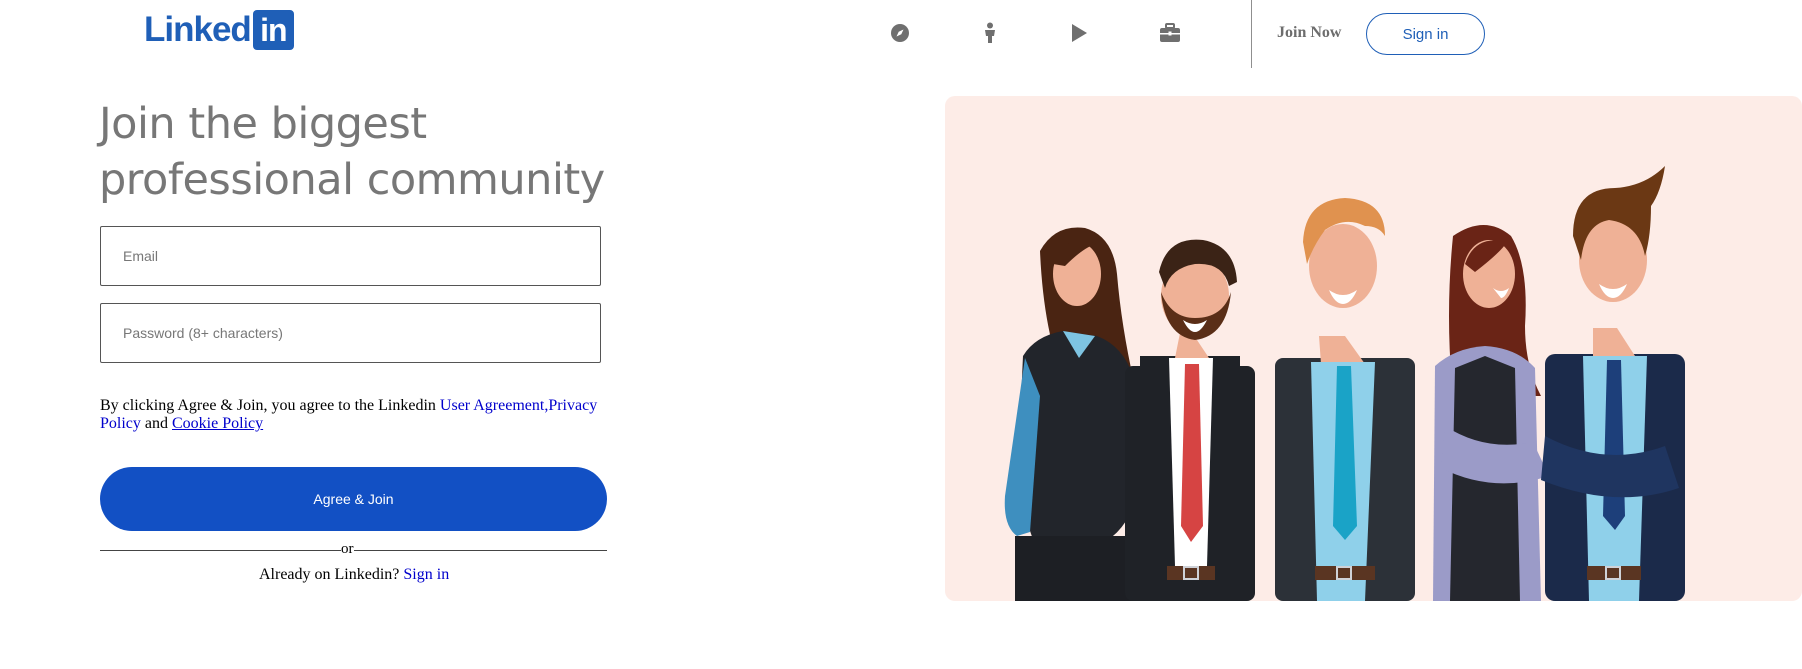  I want to click on sign-in-link: Sign in, so click(426, 574).